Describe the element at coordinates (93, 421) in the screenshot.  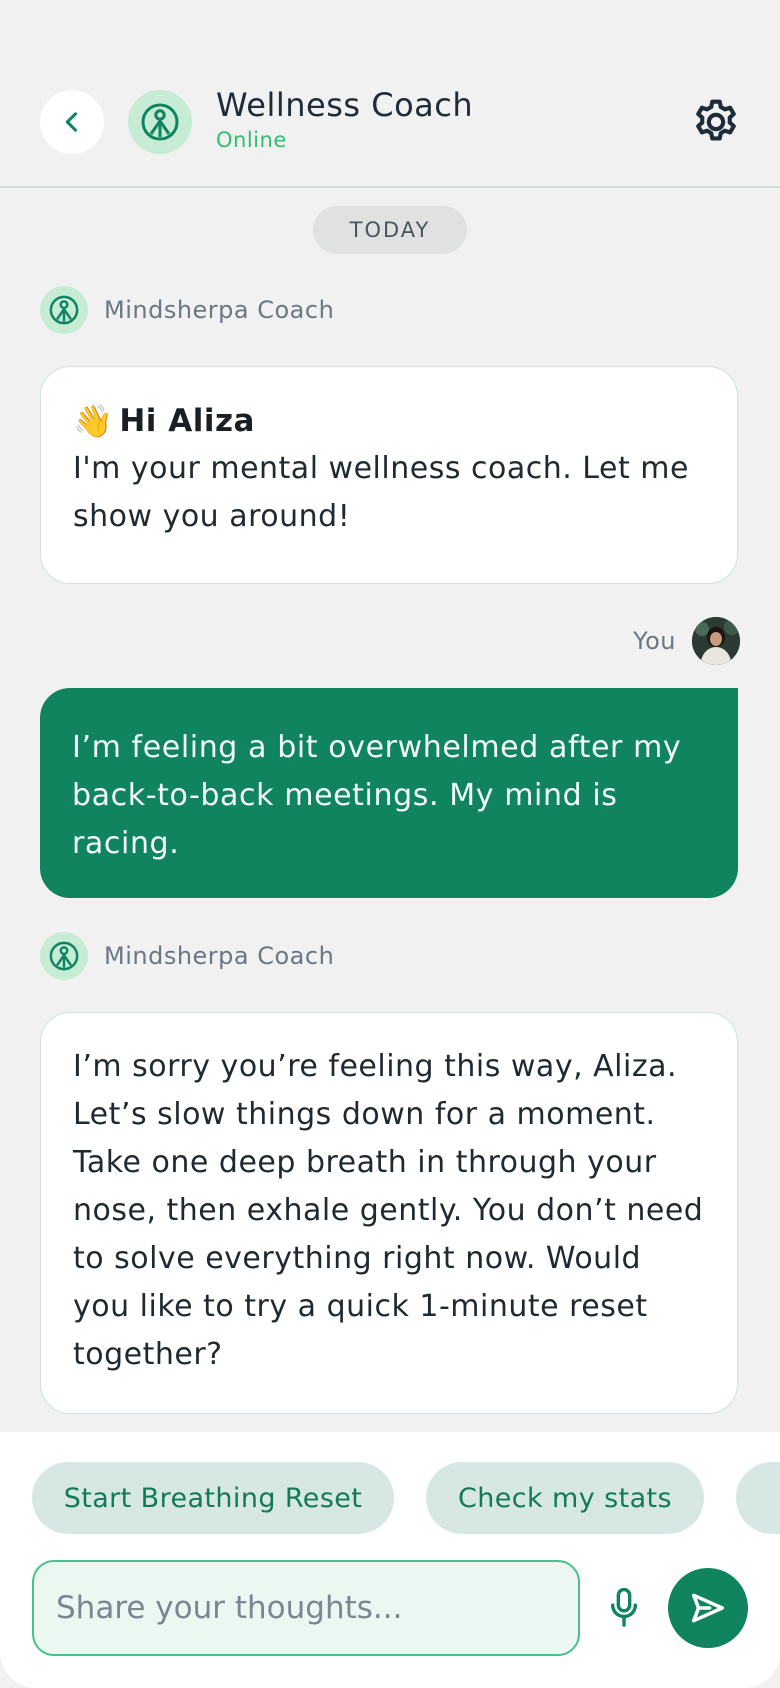
I see `waving-hand-emoji: 👋` at that location.